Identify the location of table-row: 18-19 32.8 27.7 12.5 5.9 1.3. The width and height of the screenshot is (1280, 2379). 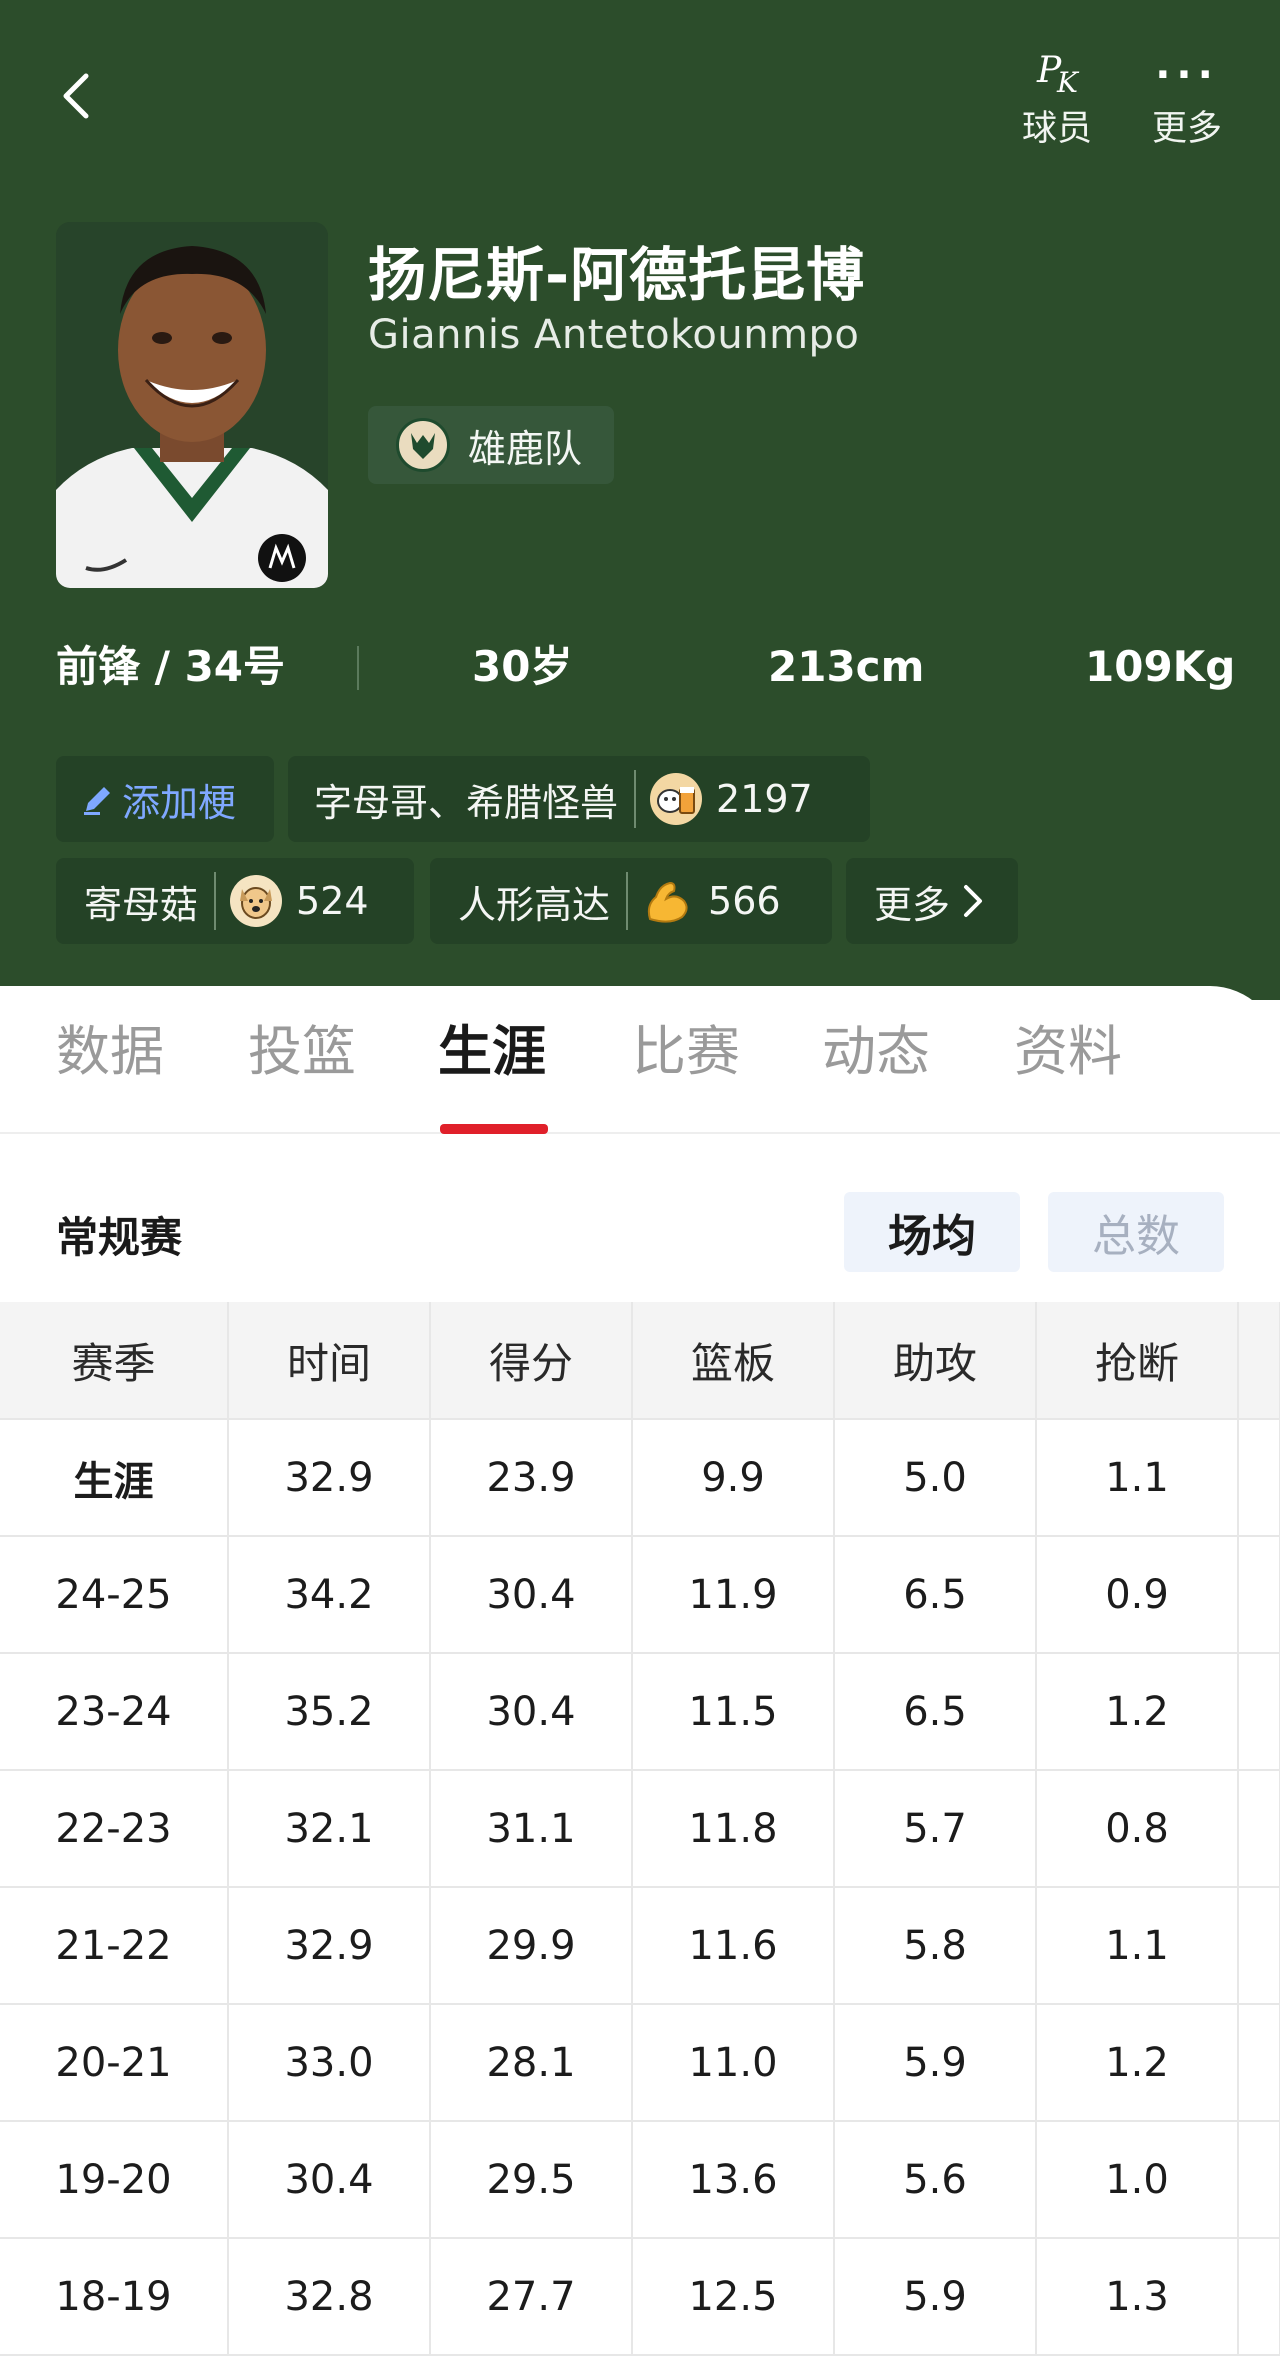
(640, 2297).